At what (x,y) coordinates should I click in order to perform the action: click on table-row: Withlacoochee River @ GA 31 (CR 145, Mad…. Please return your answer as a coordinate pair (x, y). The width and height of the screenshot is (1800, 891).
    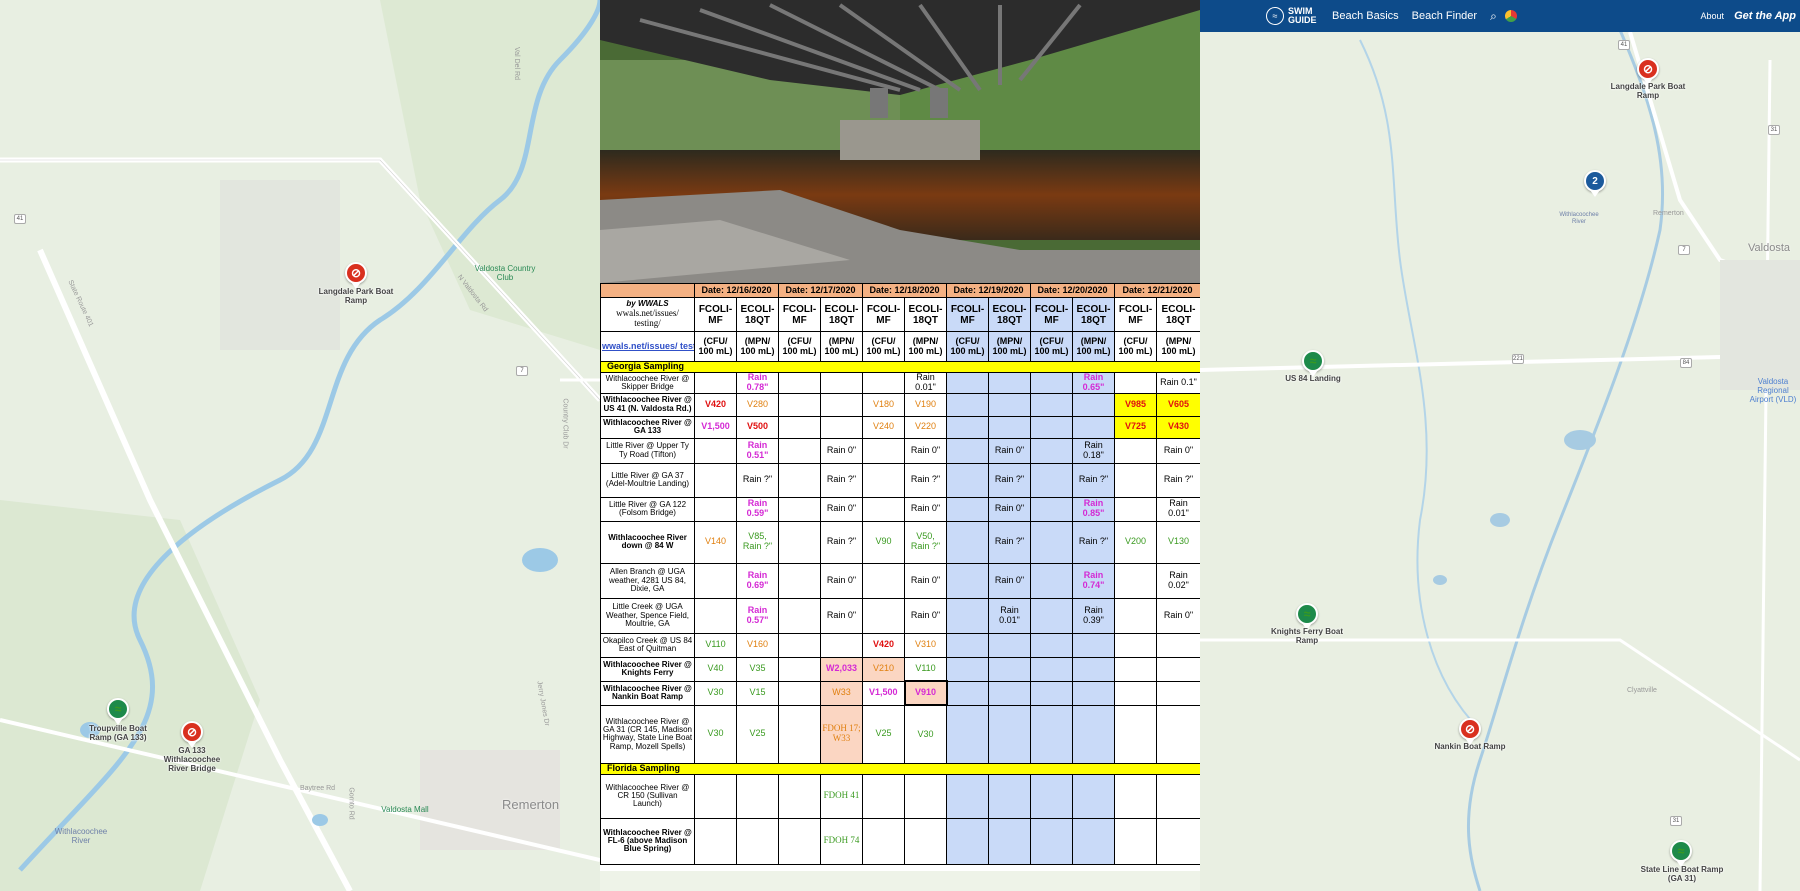
    Looking at the image, I should click on (900, 734).